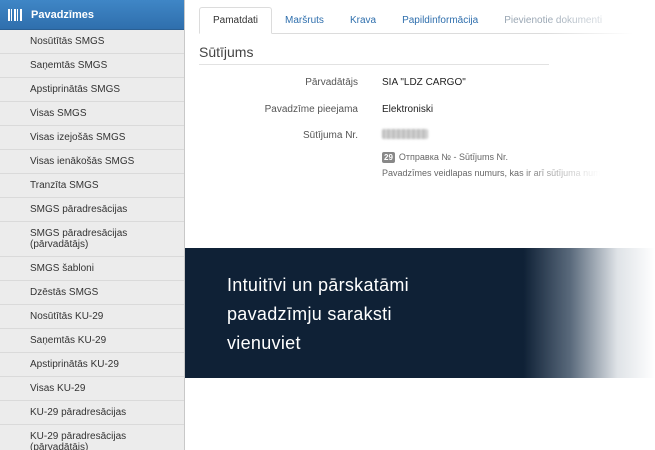  I want to click on sidebar-item-received-ku29: Saņemtās KU-29, so click(92, 341).